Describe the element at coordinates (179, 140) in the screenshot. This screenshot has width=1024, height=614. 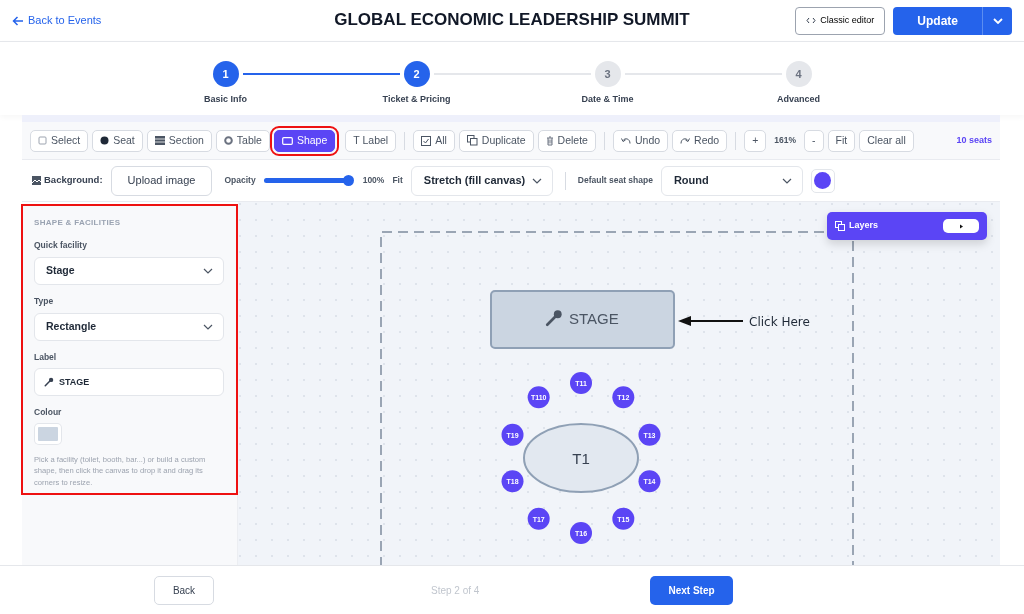
I see `tool-button: Section` at that location.